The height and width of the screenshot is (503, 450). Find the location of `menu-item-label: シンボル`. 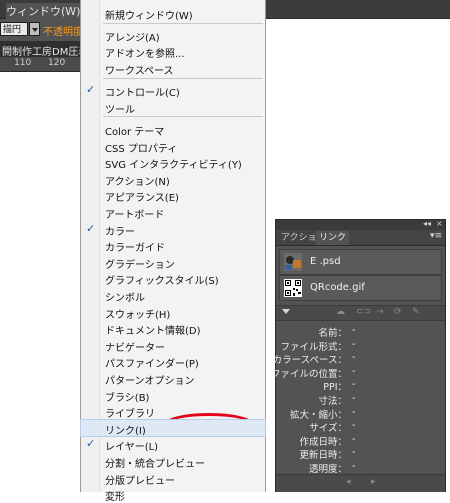

menu-item-label: シンボル is located at coordinates (125, 298).